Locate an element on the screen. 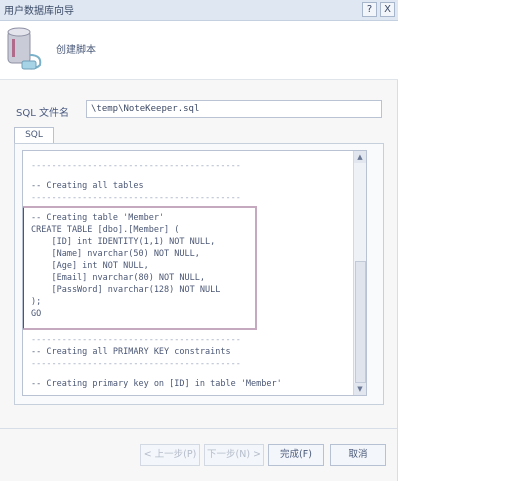  code-line: CREATE TABLE [dbo].[Member] ( is located at coordinates (105, 230).